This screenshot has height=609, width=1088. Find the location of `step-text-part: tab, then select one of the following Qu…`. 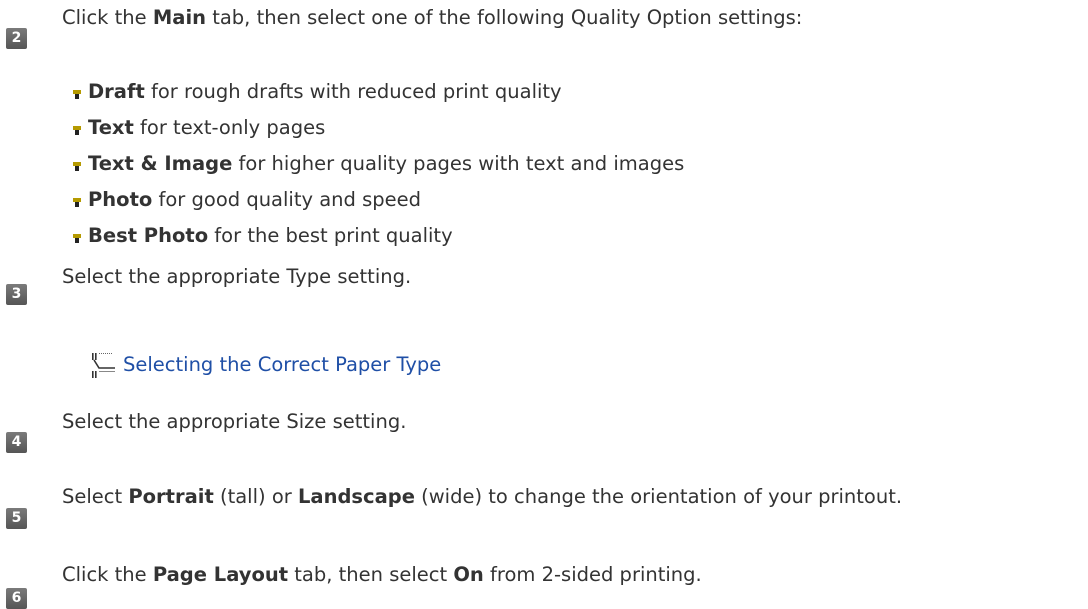

step-text-part: tab, then select one of the following Qu… is located at coordinates (504, 17).